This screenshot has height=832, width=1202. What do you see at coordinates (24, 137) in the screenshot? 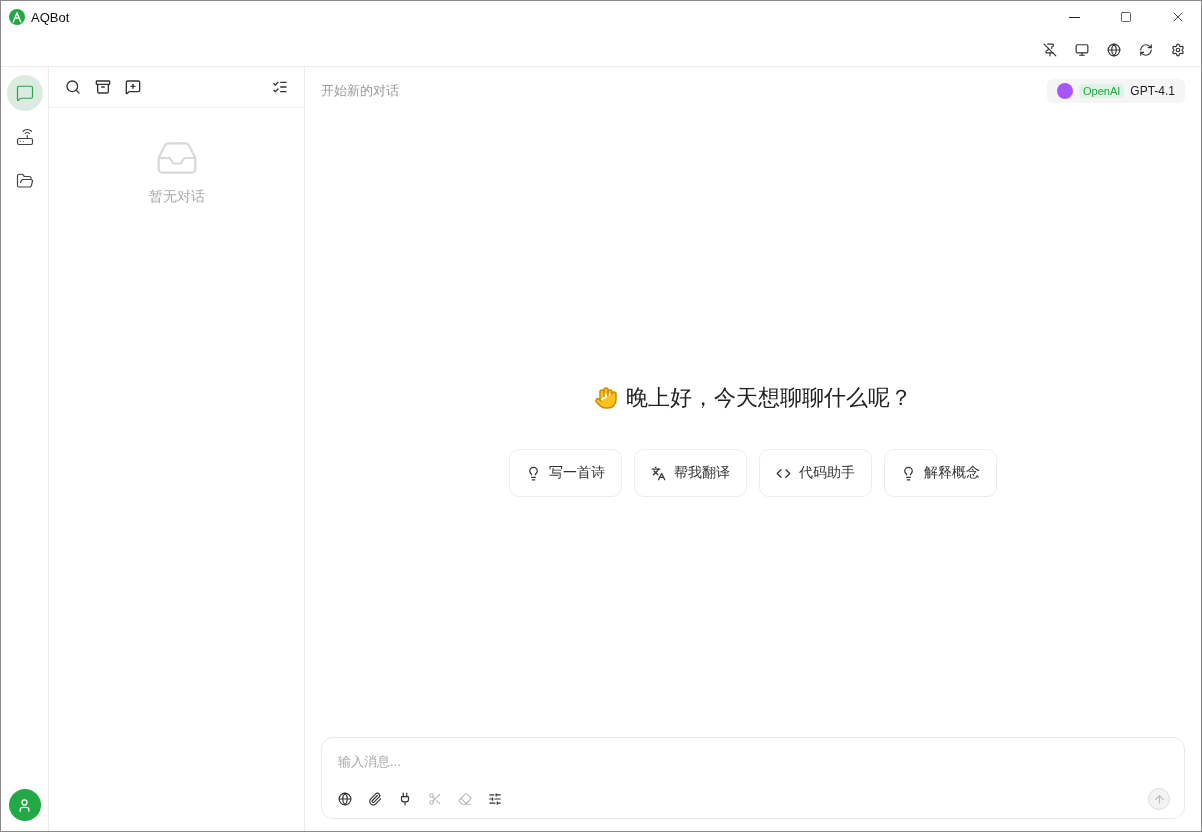
I see `router-icon` at bounding box center [24, 137].